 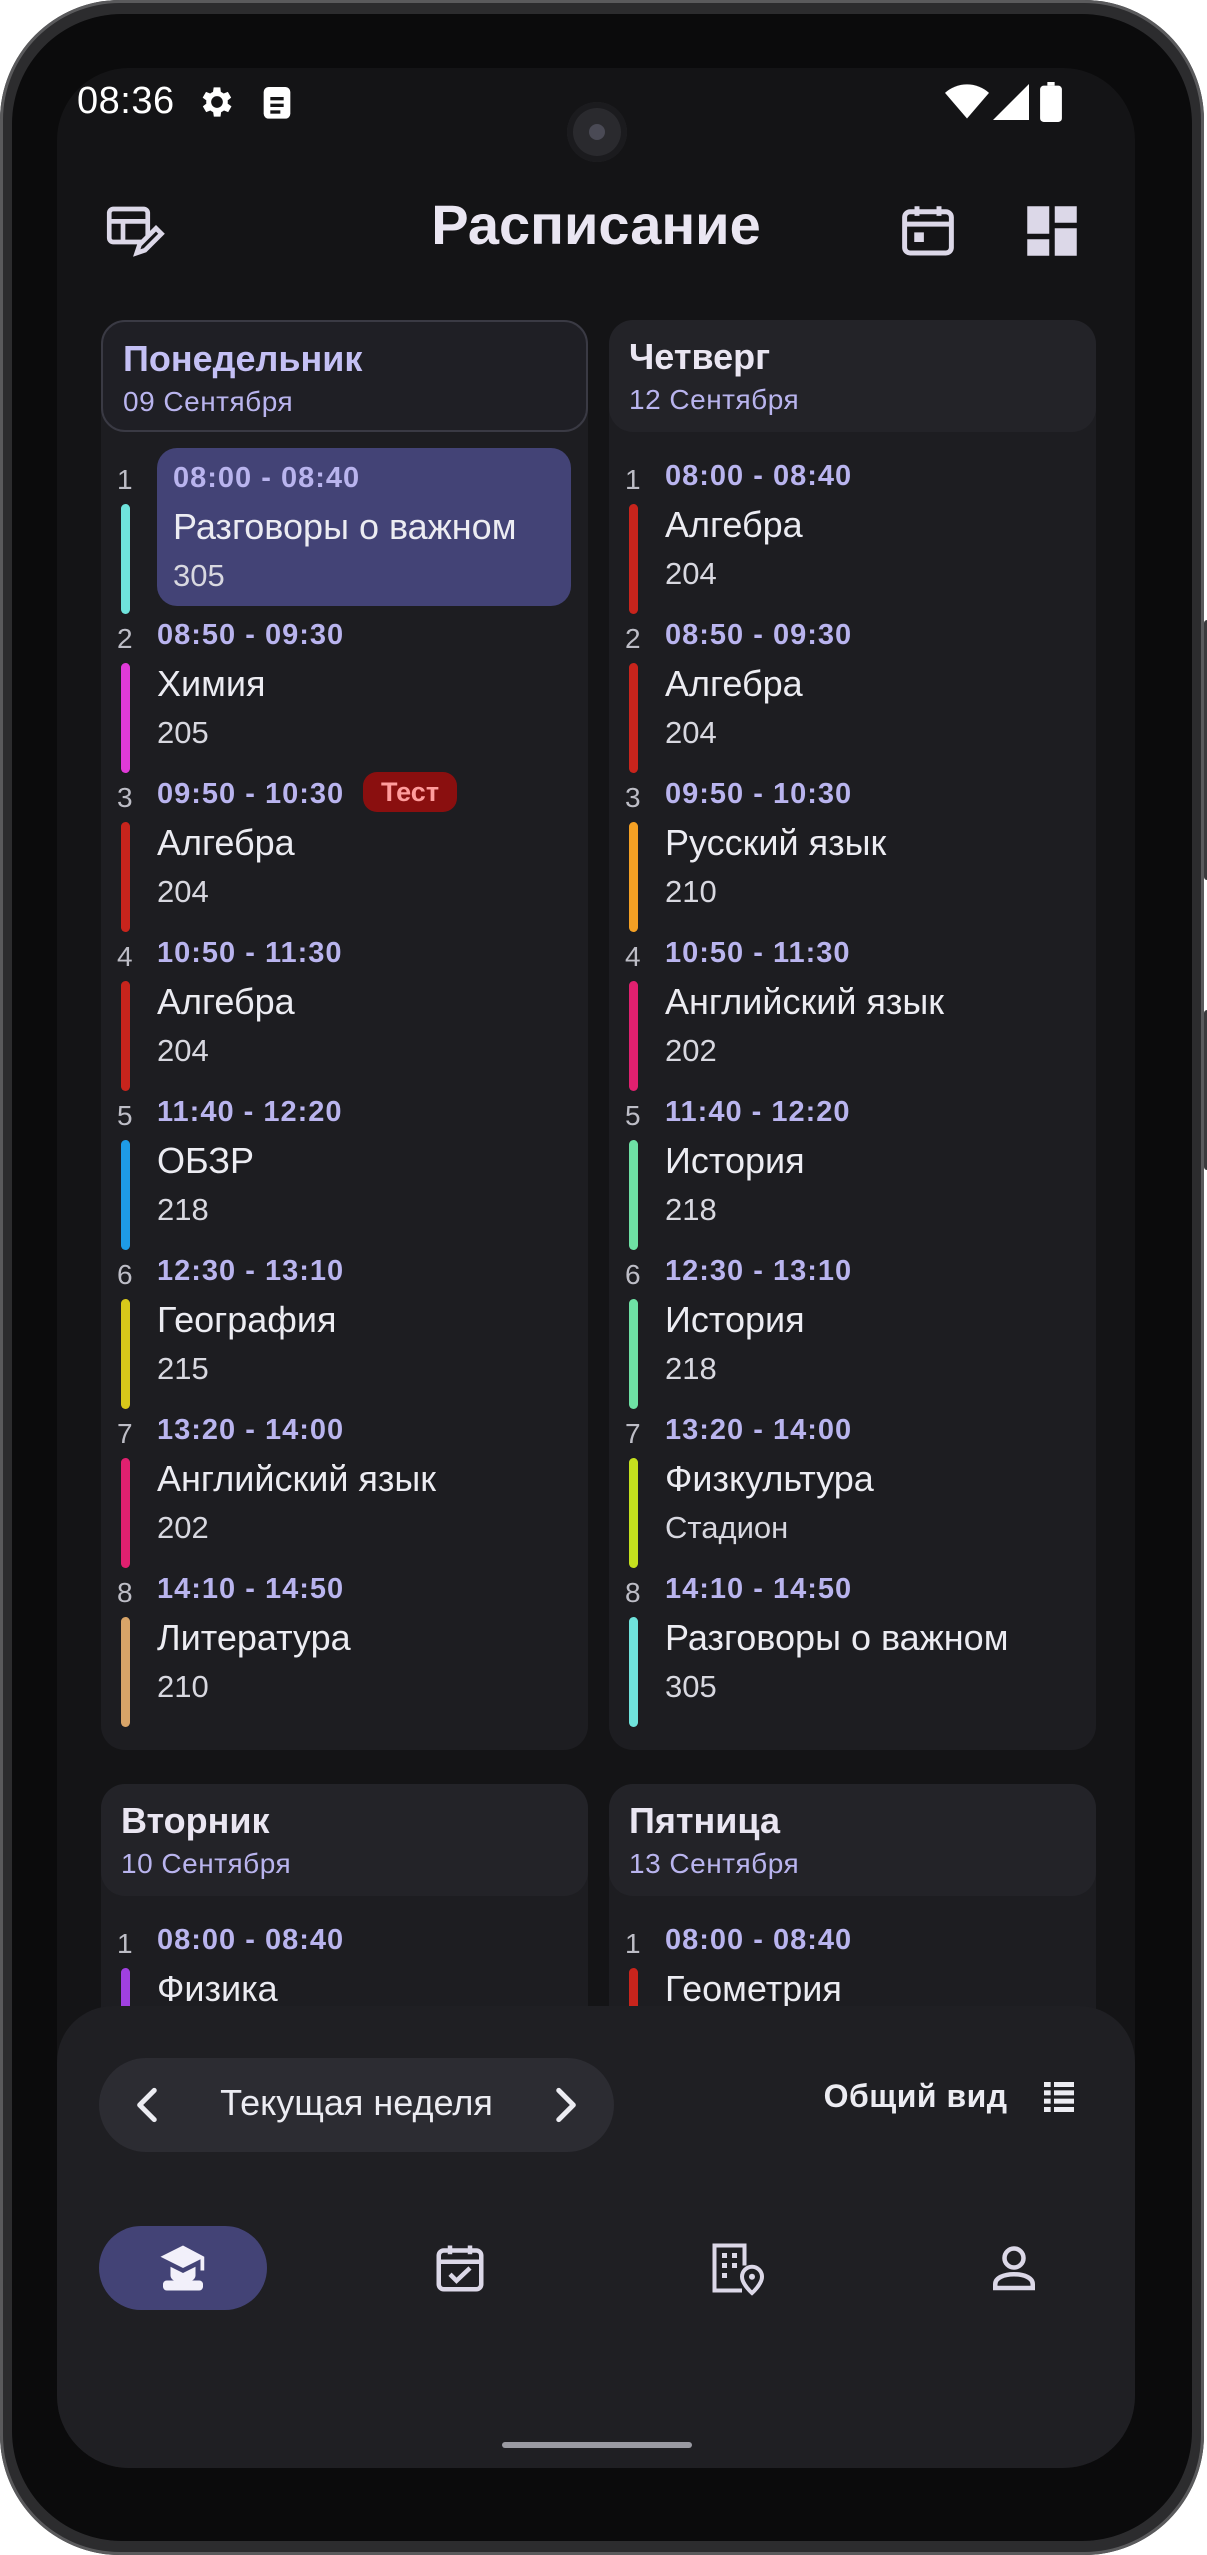 I want to click on lesson-item: 3 09:50 - 10:30 Русский язык 210, so click(x=852, y=857).